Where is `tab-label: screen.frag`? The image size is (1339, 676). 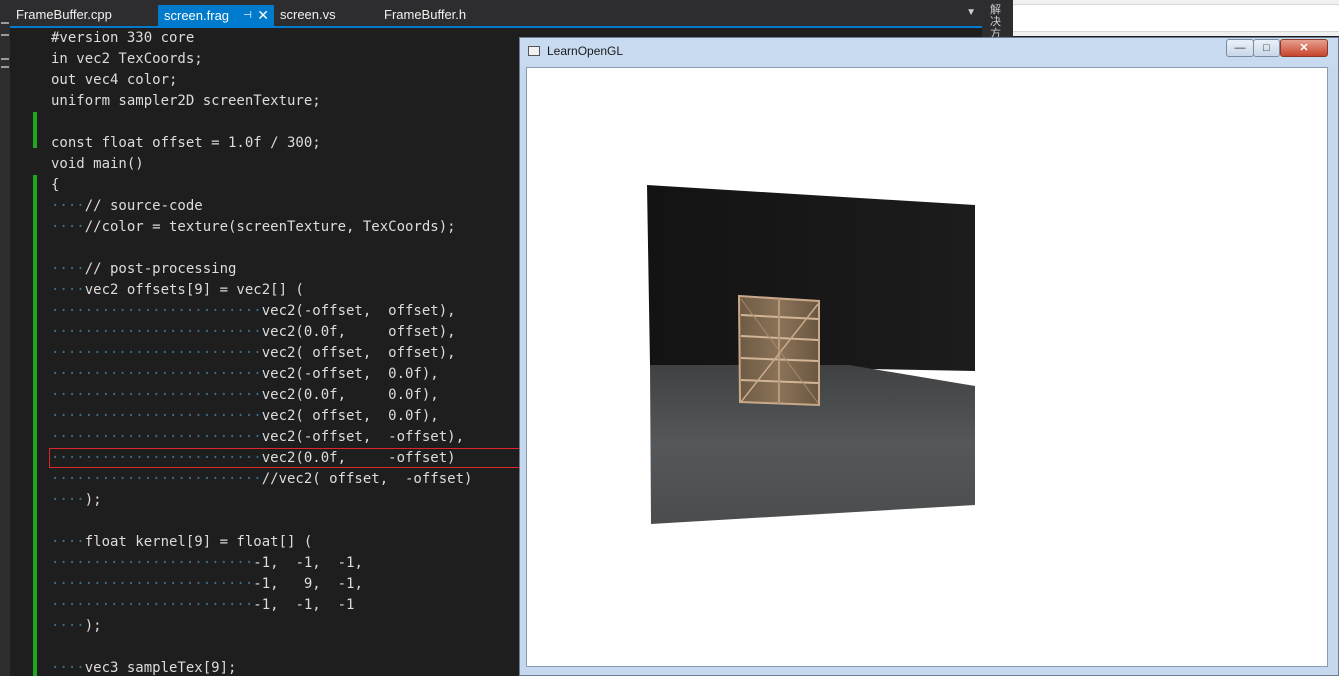 tab-label: screen.frag is located at coordinates (197, 15).